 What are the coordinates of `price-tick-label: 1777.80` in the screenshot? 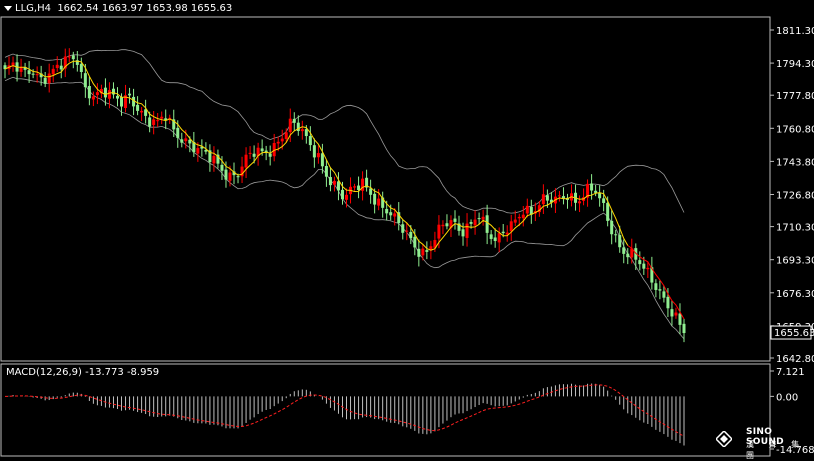 It's located at (795, 96).